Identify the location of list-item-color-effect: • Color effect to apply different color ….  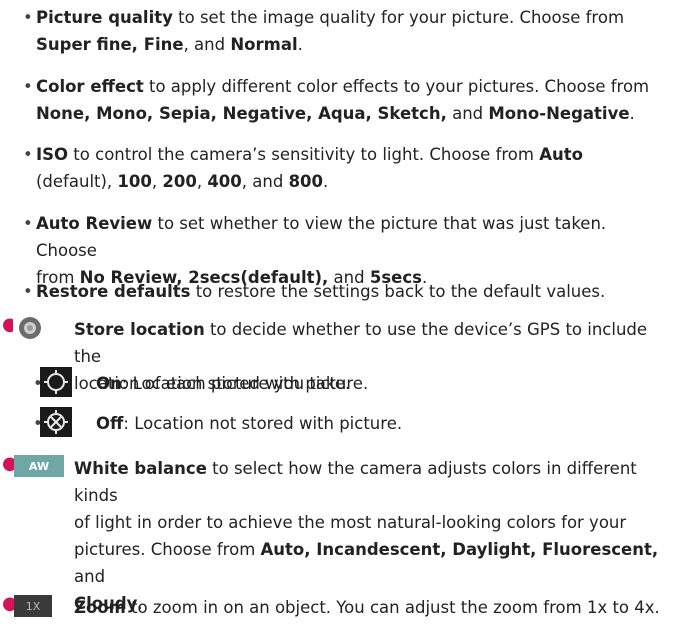
(344, 100).